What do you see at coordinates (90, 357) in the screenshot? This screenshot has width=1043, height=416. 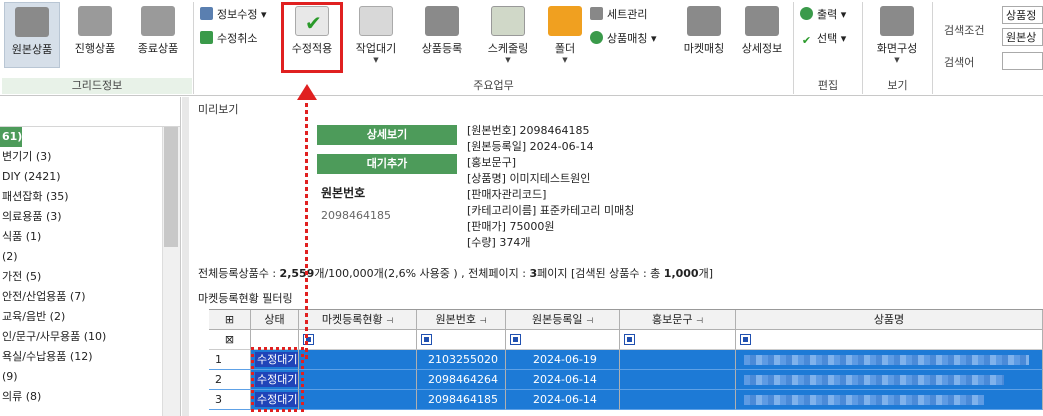 I see `tree-item: 욕실/수납용품 (12)` at bounding box center [90, 357].